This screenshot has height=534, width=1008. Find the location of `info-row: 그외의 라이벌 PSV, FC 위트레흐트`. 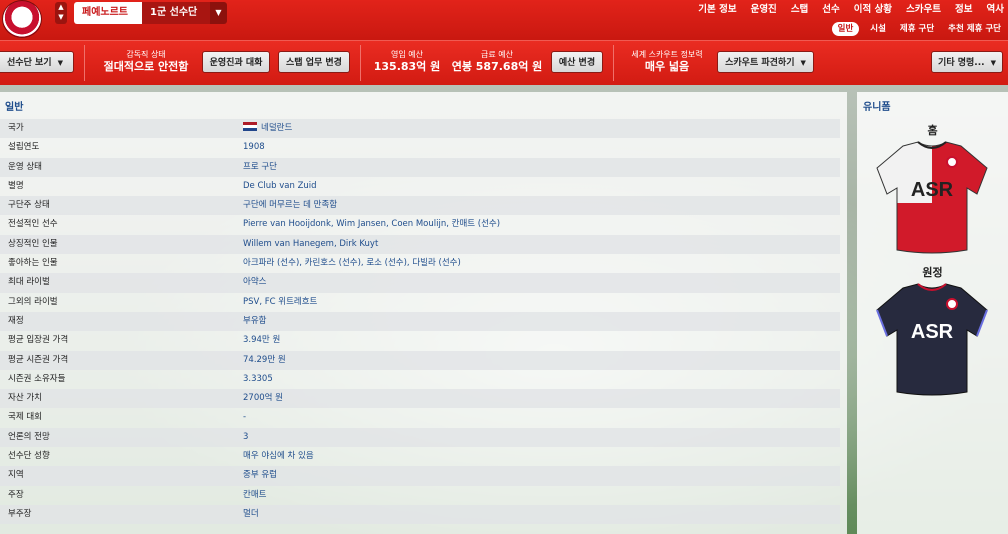

info-row: 그외의 라이벌 PSV, FC 위트레흐트 is located at coordinates (420, 302).